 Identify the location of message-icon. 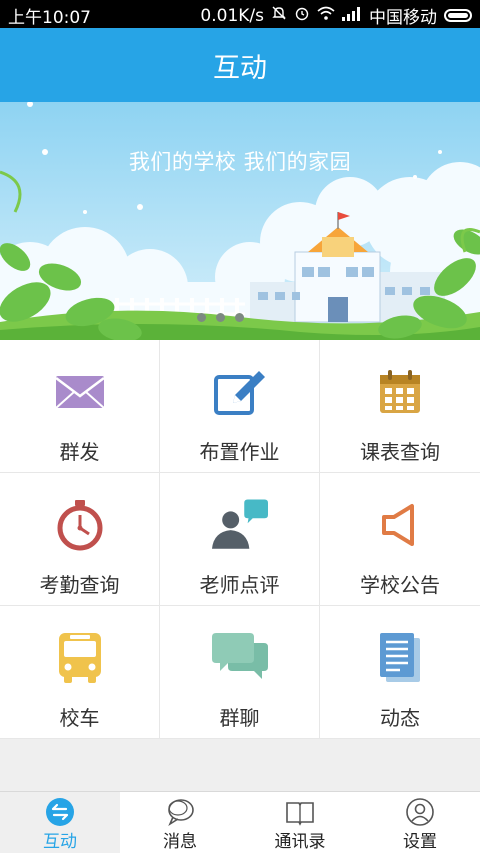
(180, 812).